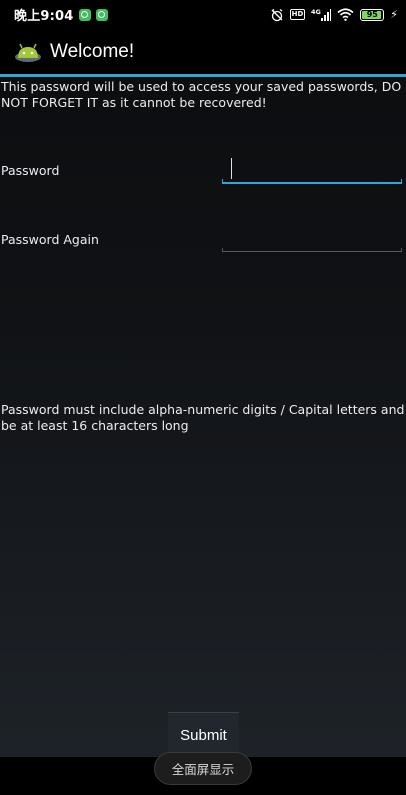 This screenshot has height=795, width=406. Describe the element at coordinates (203, 51) in the screenshot. I see `action-bar: Welcome!` at that location.